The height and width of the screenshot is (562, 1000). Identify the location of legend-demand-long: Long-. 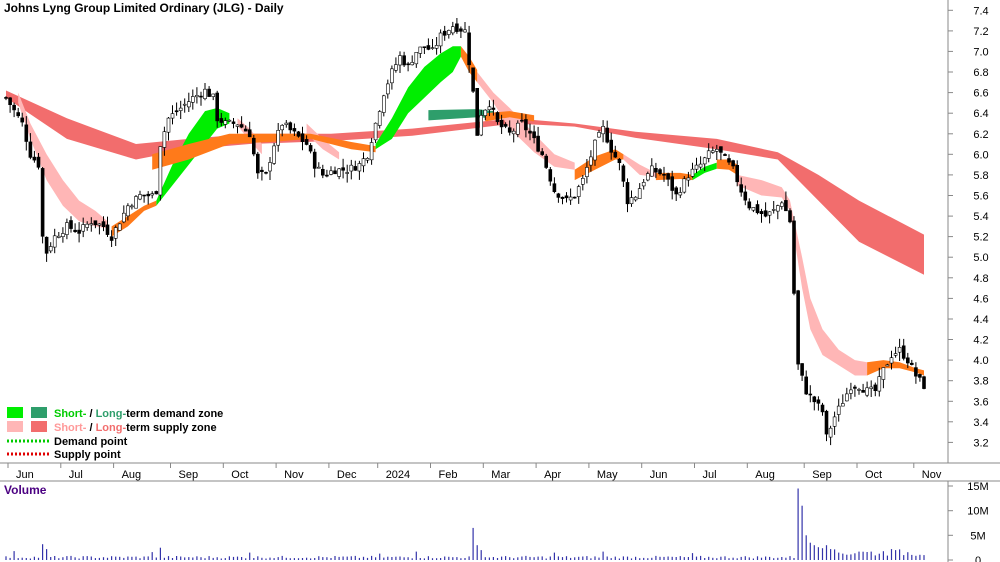
(111, 414).